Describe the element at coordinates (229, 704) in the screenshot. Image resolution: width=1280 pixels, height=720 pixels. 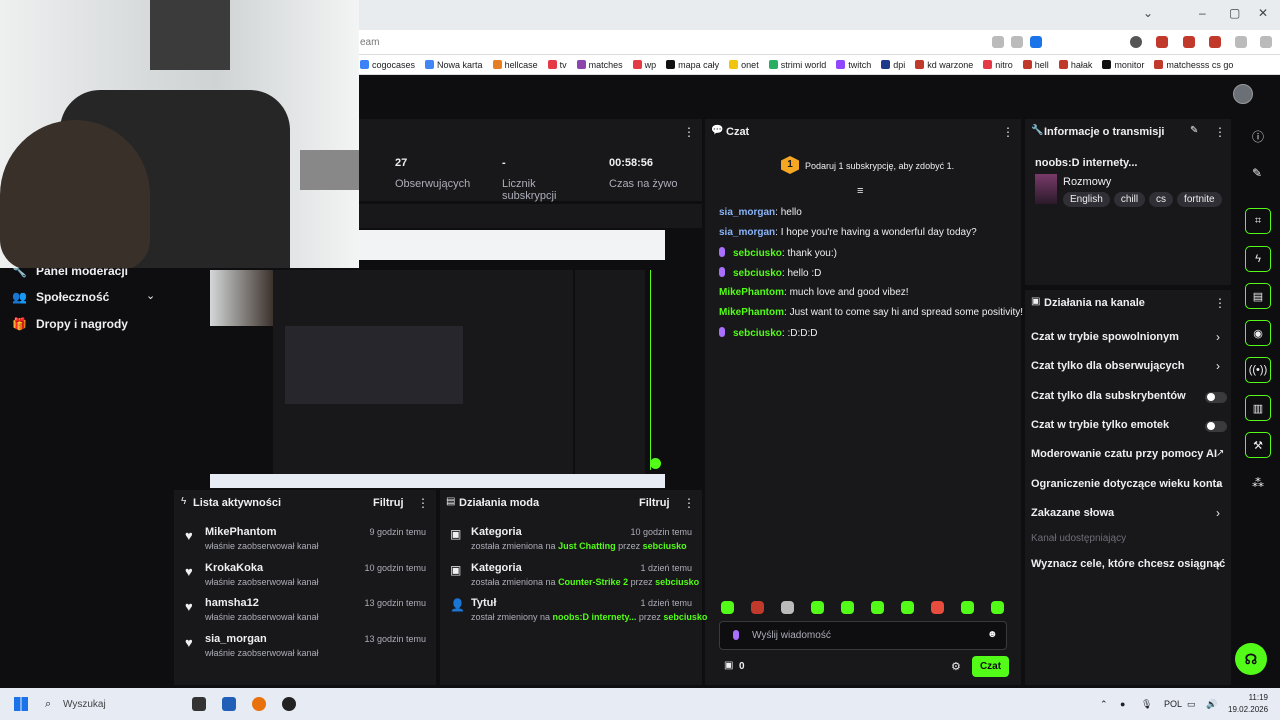
I see `file-explorer-icon` at that location.